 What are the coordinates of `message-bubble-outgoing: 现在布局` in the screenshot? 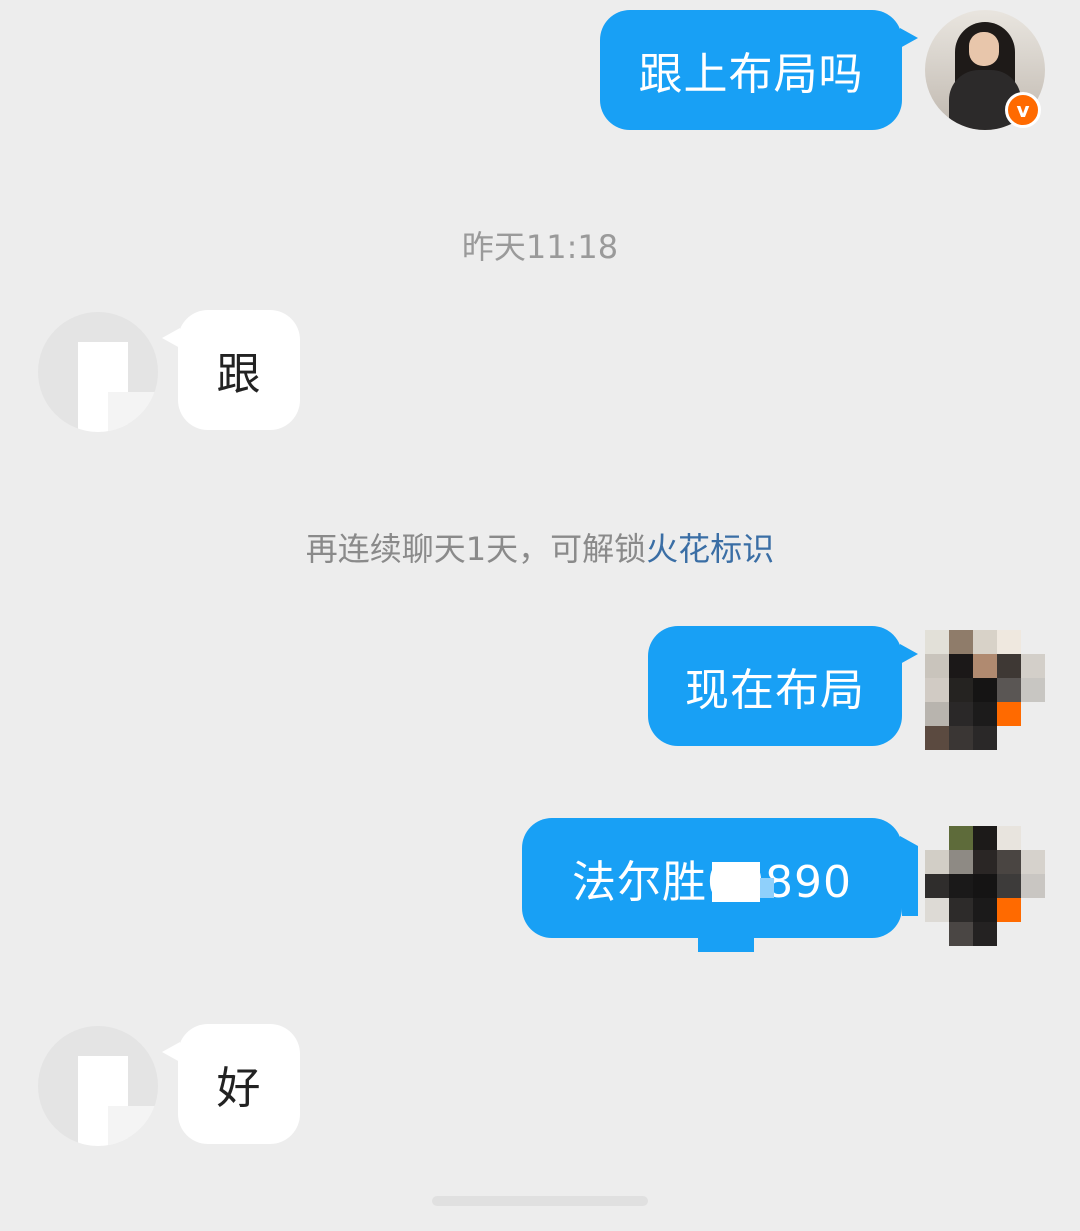 It's located at (775, 686).